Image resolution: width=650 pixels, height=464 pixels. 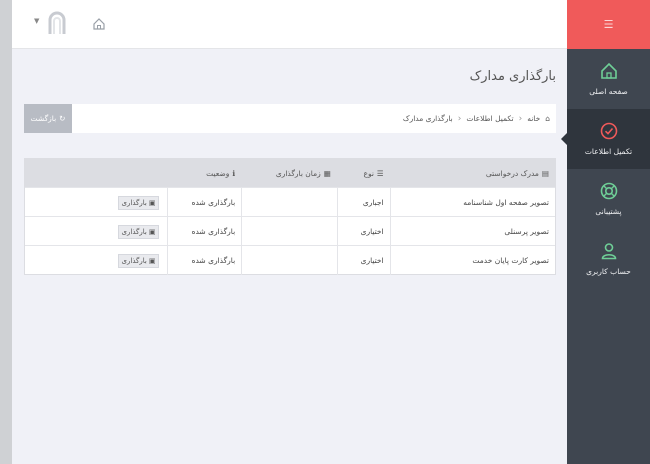 What do you see at coordinates (427, 118) in the screenshot?
I see `breadcrumb-item-current: بارگذاری مدارک` at bounding box center [427, 118].